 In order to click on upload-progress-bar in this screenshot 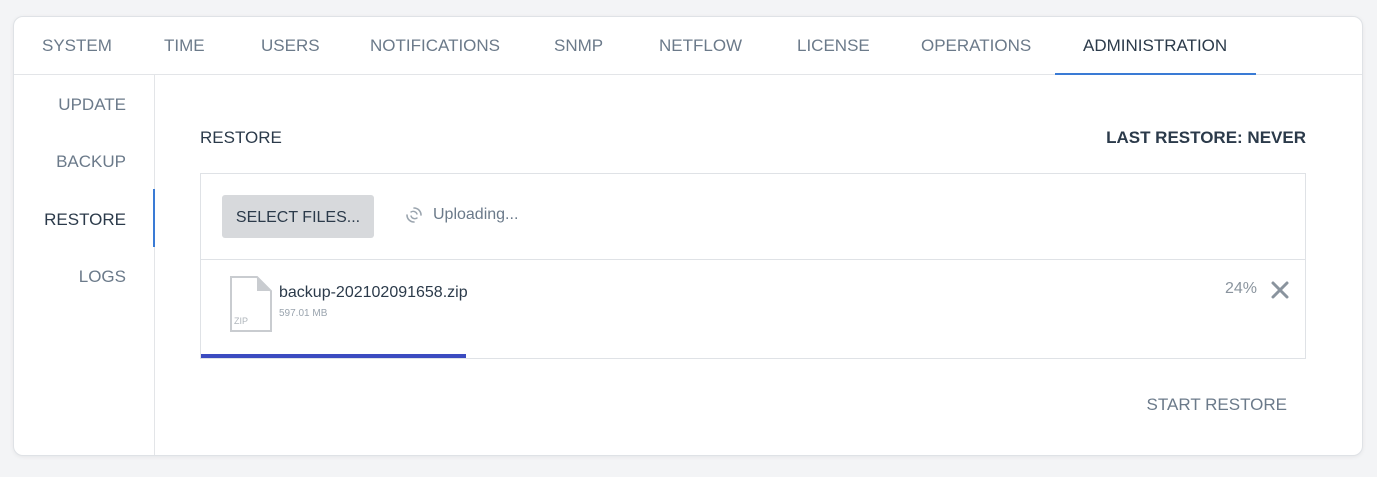, I will do `click(753, 356)`.